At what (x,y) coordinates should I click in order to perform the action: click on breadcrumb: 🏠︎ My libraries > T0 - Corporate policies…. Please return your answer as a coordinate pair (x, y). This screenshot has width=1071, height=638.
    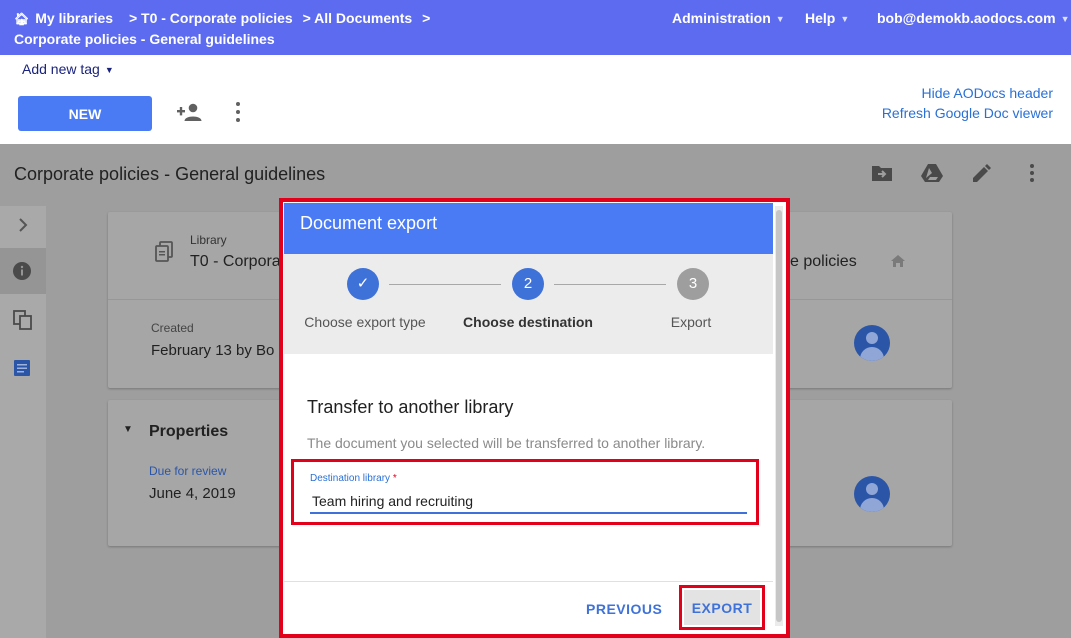
    Looking at the image, I should click on (334, 28).